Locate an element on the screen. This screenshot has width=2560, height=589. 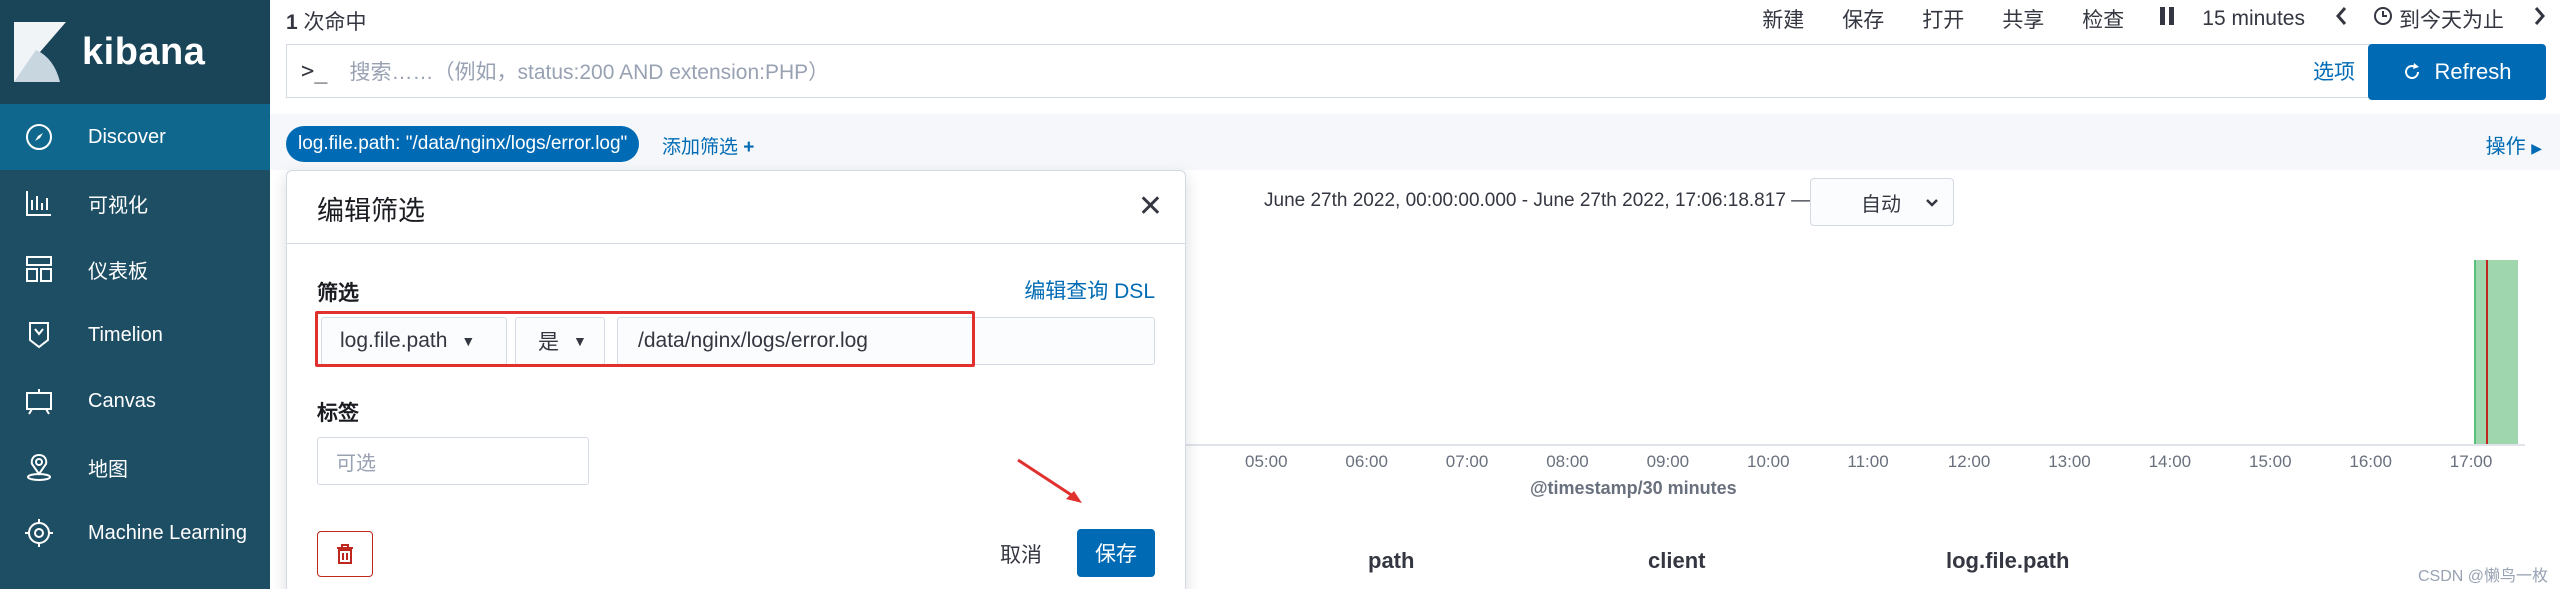
trash-icon is located at coordinates (345, 554).